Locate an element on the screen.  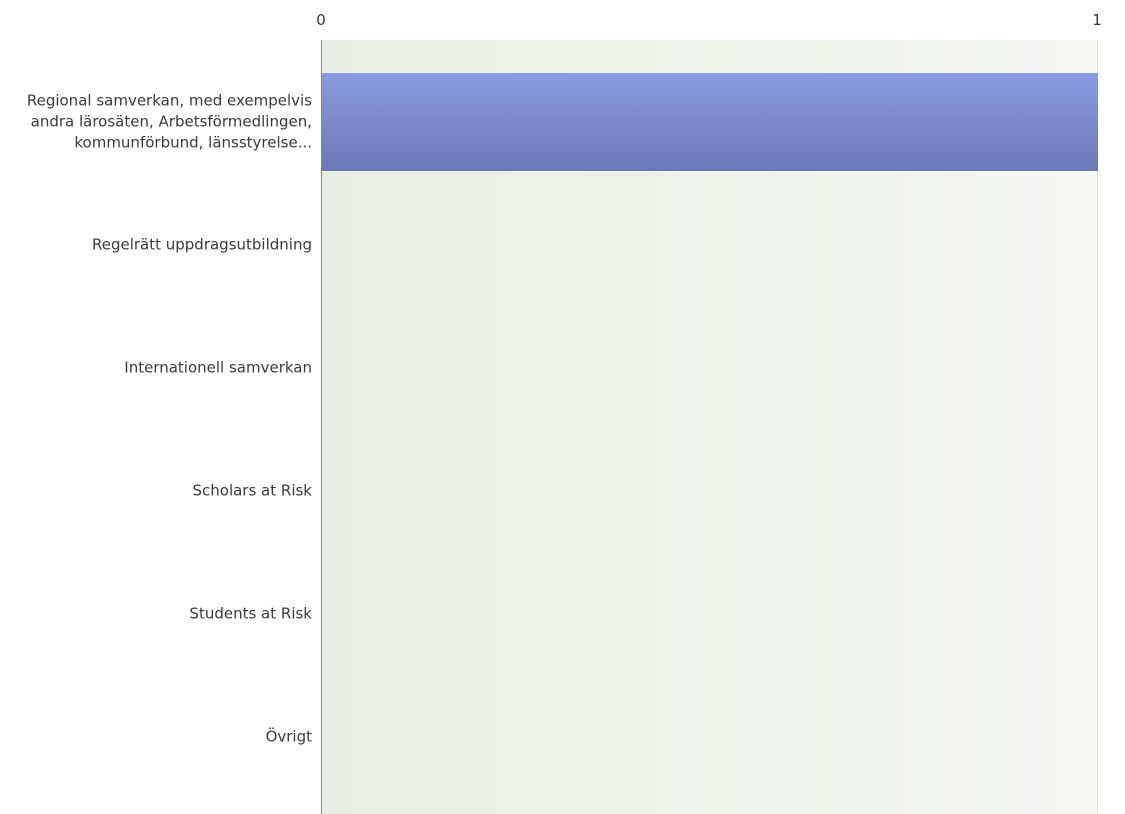
bar is located at coordinates (710, 122).